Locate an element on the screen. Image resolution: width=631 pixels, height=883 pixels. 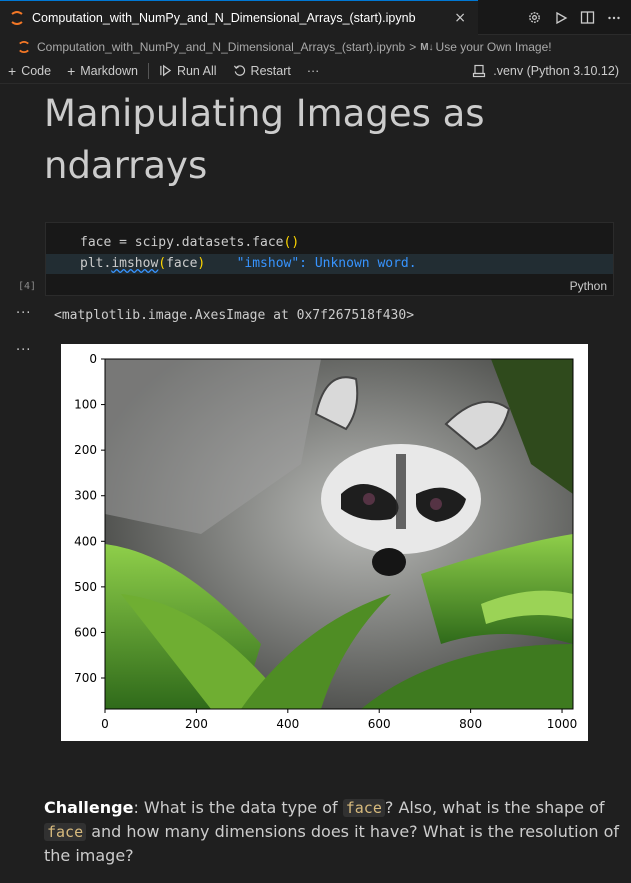
run-all-button: Run All is located at coordinates (188, 71).